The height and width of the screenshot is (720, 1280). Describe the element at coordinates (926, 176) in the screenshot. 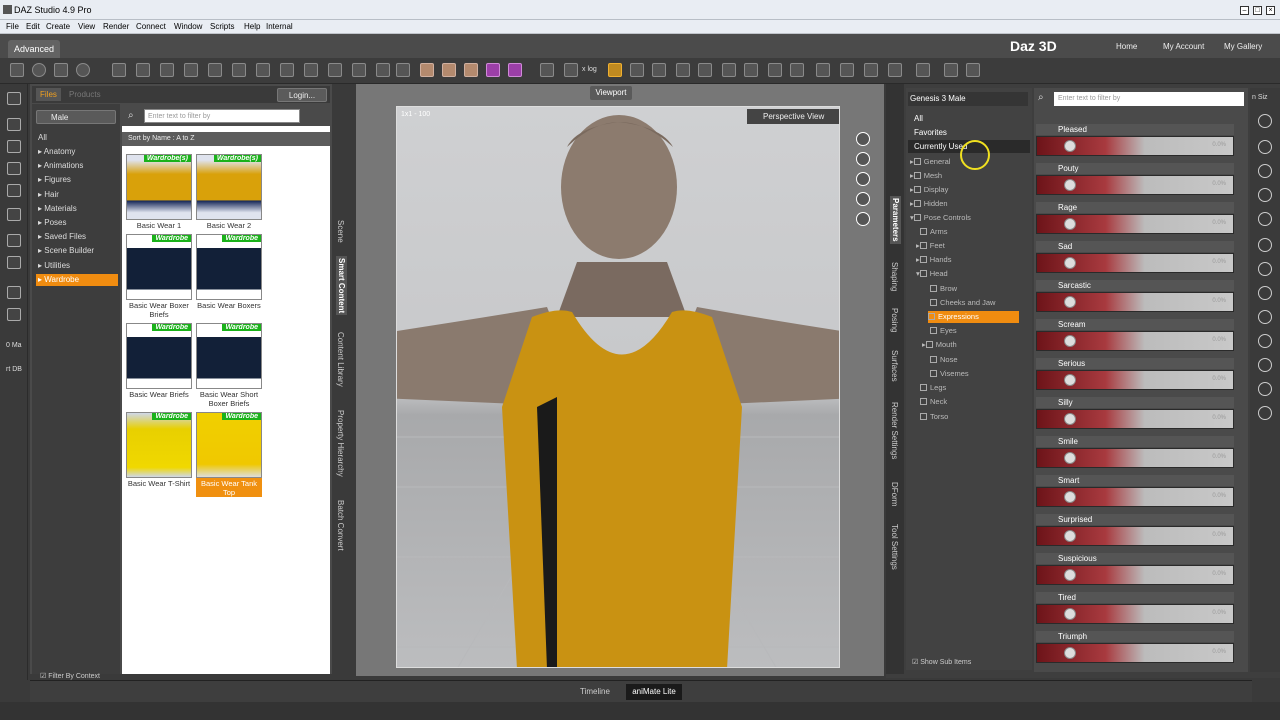

I see `tree-node: ▸ Mesh` at that location.